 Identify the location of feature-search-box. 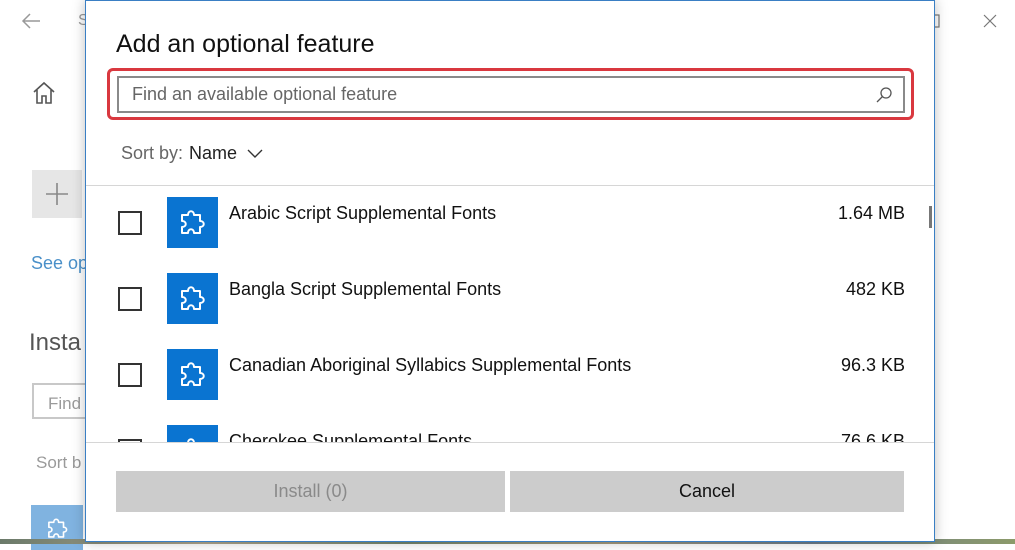
(511, 94).